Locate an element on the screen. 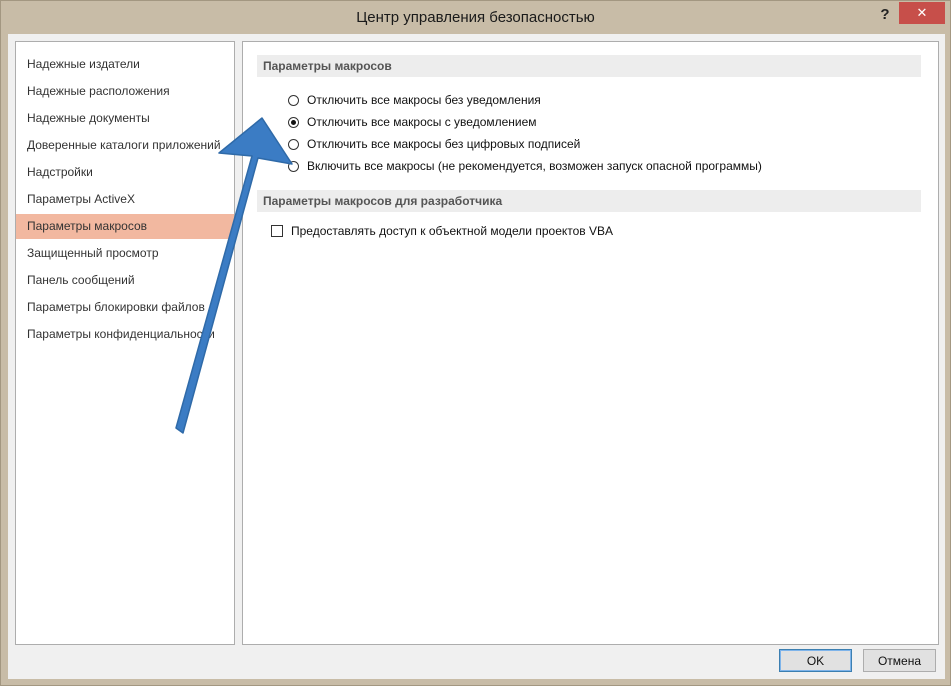  sidebar-item-trusted-publishers: Надежные издатели is located at coordinates (125, 64).